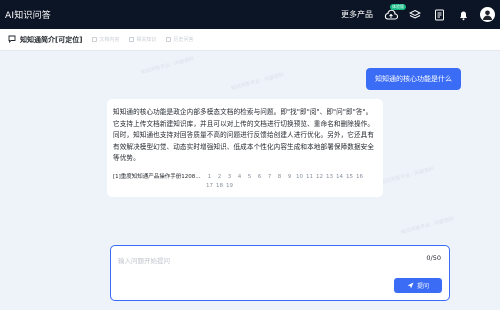  Describe the element at coordinates (290, 177) in the screenshot. I see `reference-page-number: 9` at that location.